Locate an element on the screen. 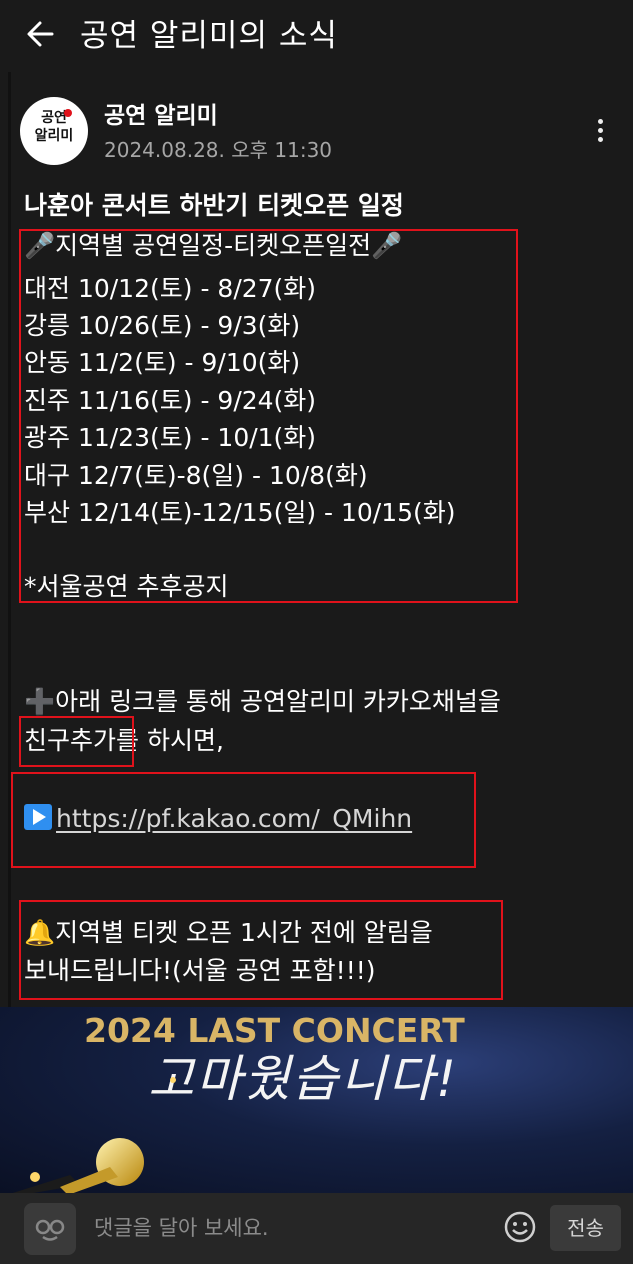 This screenshot has height=1264, width=633. top-bar: 공연 알리미의 소식 is located at coordinates (316, 36).